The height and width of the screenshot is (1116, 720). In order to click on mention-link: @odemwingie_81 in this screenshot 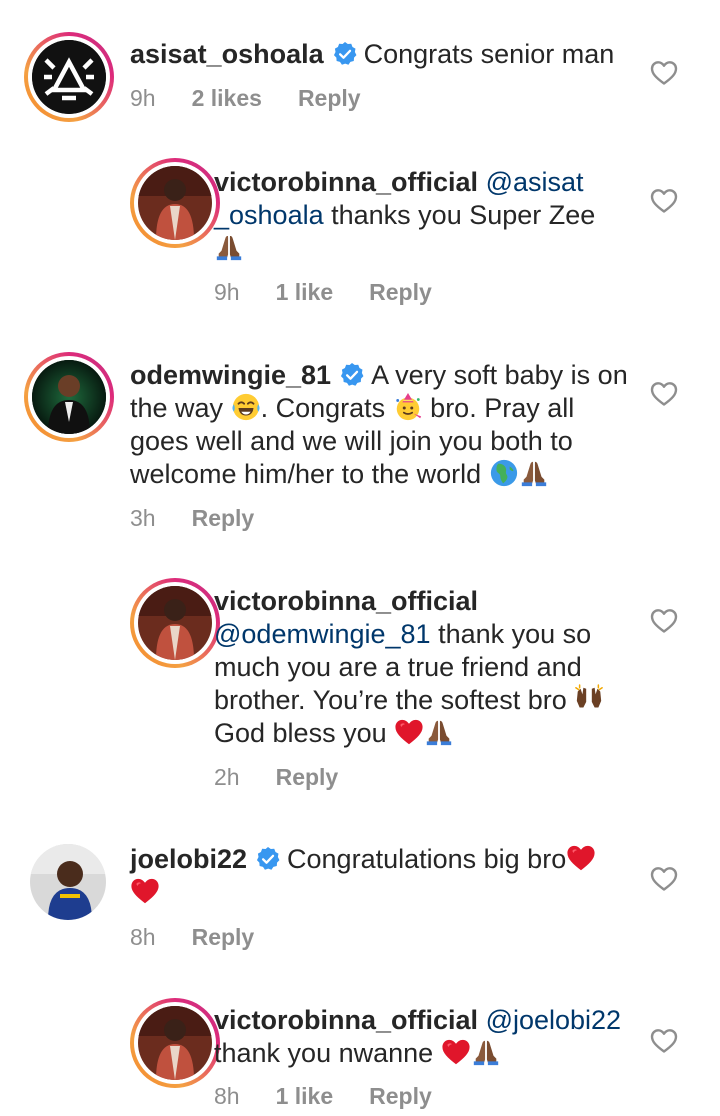, I will do `click(322, 634)`.